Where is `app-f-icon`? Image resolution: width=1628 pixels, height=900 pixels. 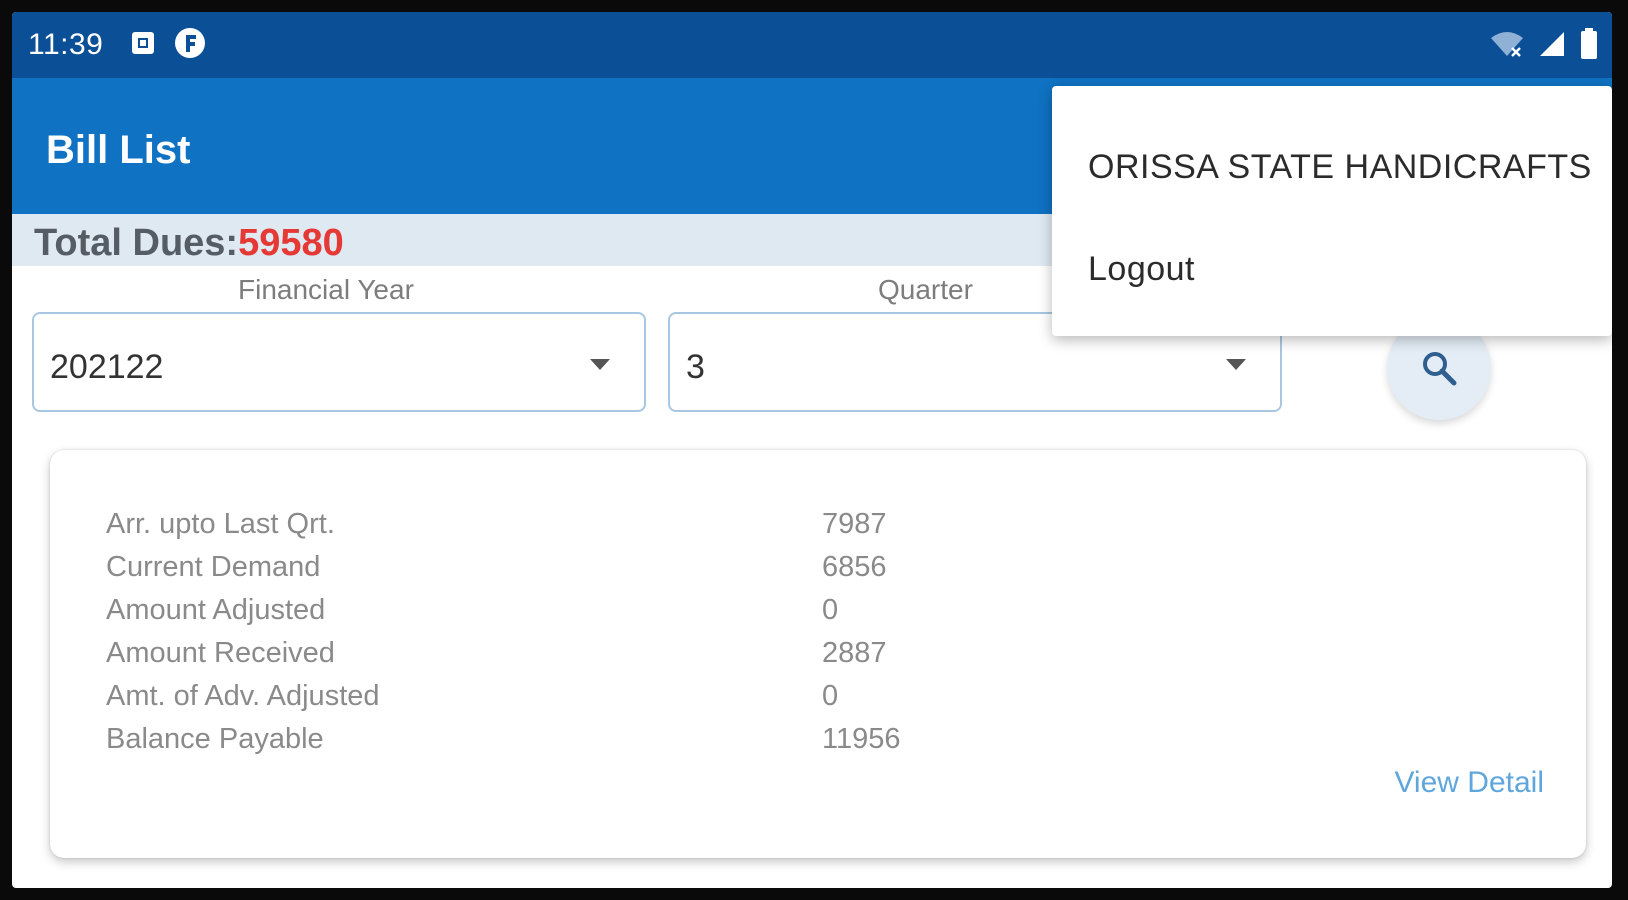
app-f-icon is located at coordinates (190, 45).